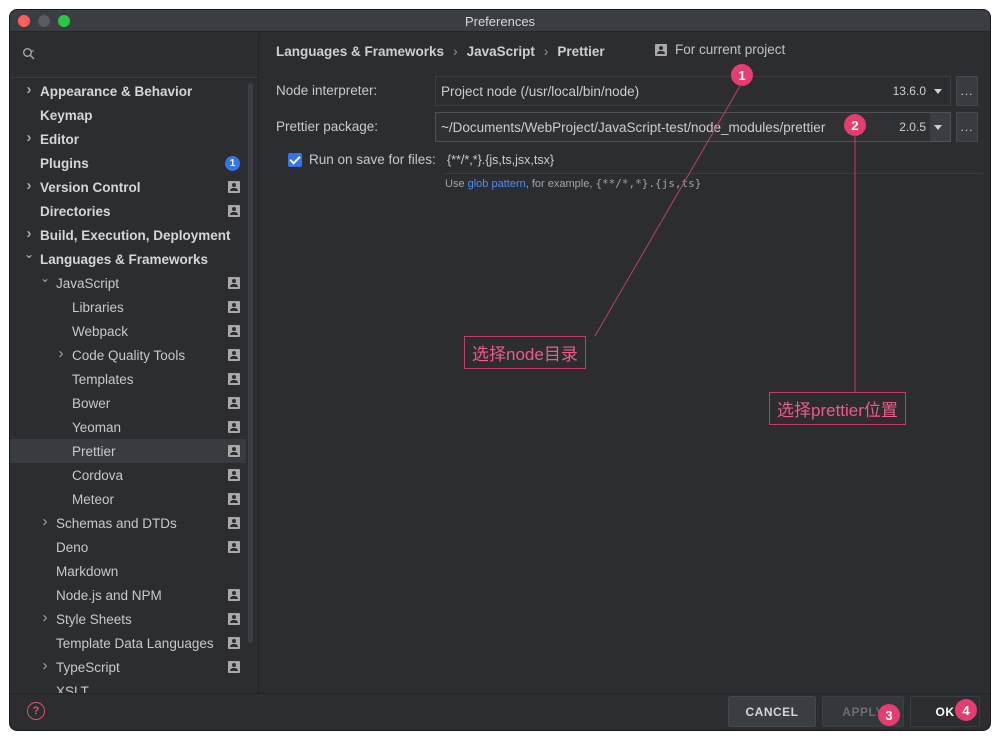 This screenshot has width=1000, height=740. Describe the element at coordinates (128, 499) in the screenshot. I see `sidebar-item-meteor: Meteor` at that location.